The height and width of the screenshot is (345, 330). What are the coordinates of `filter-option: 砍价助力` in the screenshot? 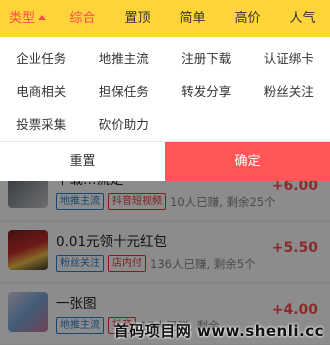 It's located at (124, 124).